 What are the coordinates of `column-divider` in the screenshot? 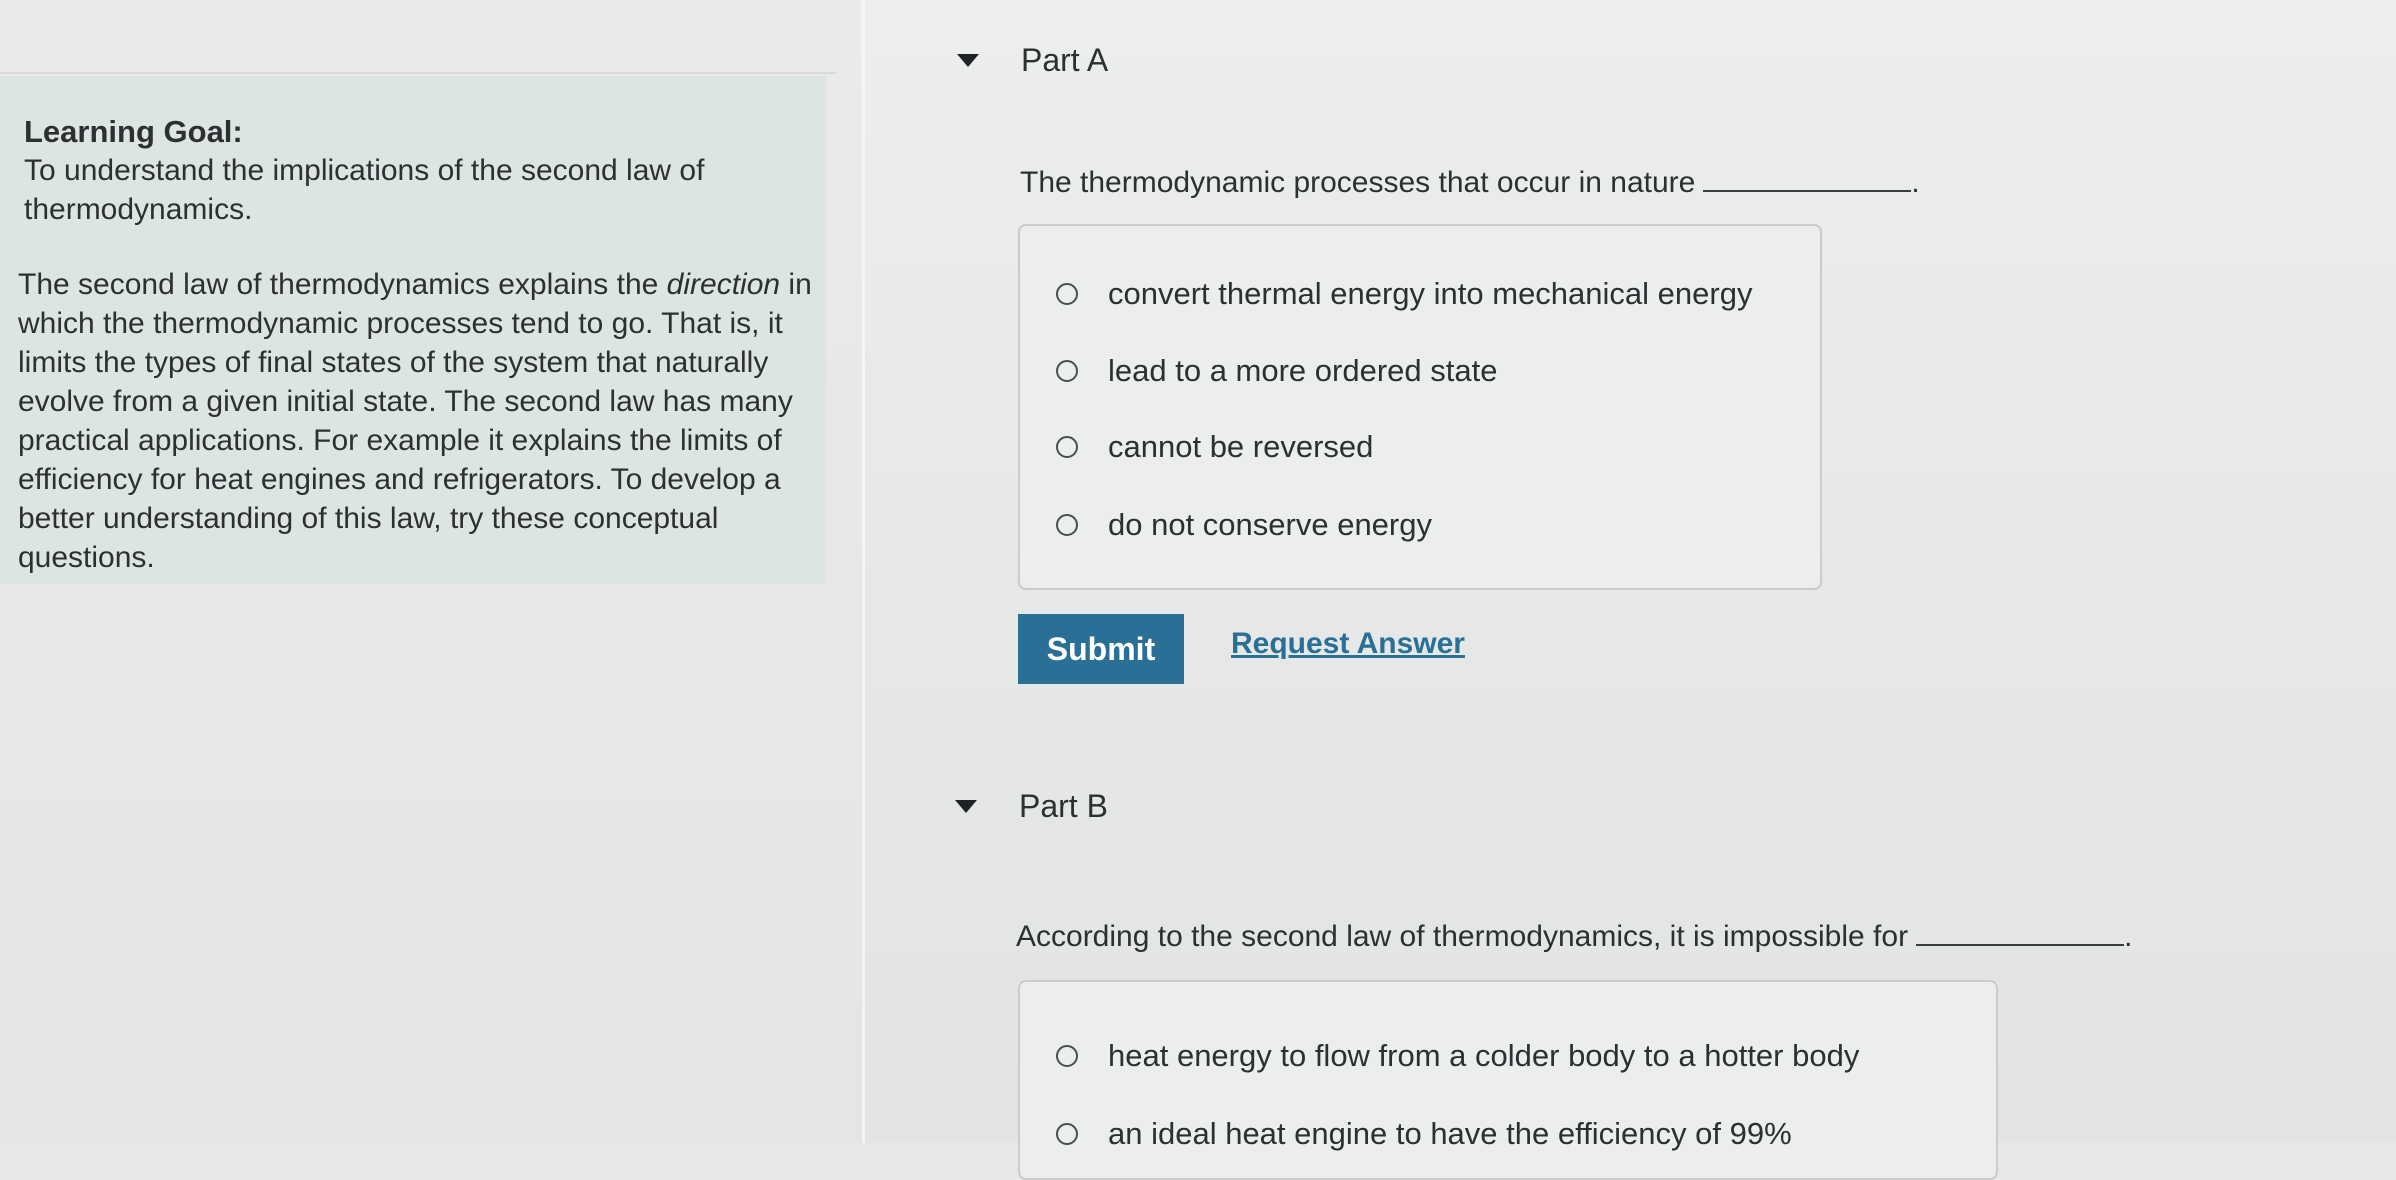 It's located at (863, 571).